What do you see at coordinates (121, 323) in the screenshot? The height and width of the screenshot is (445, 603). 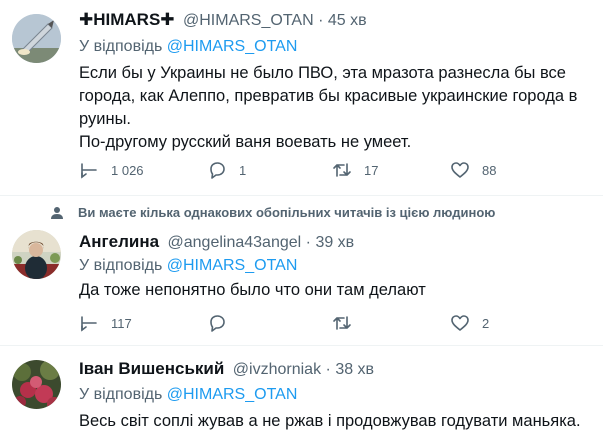 I see `reply-count: 117` at bounding box center [121, 323].